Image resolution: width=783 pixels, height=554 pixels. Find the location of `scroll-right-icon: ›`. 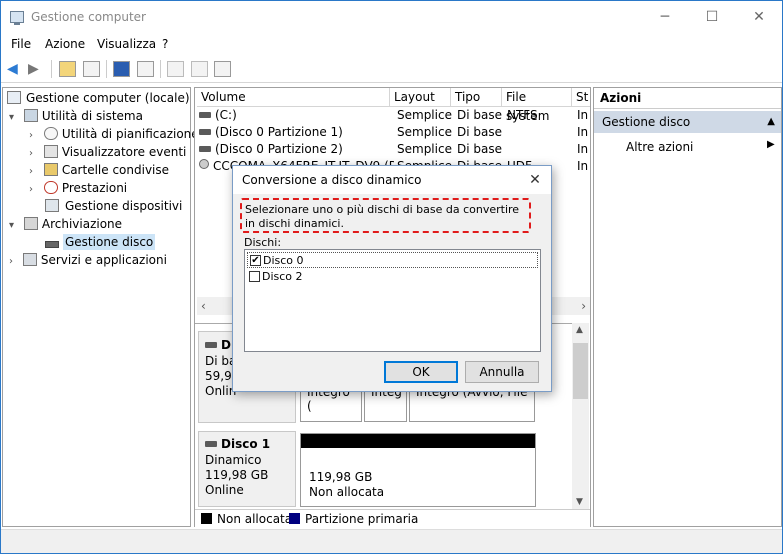

scroll-right-icon: › is located at coordinates (583, 306).